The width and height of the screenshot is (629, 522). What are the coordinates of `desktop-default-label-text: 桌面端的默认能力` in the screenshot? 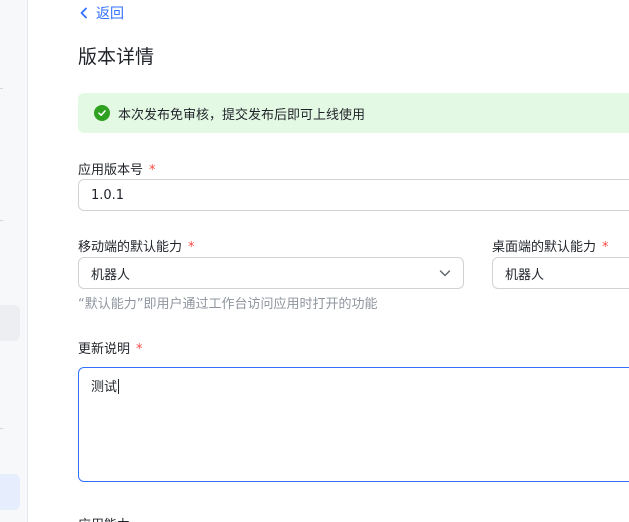 It's located at (544, 247).